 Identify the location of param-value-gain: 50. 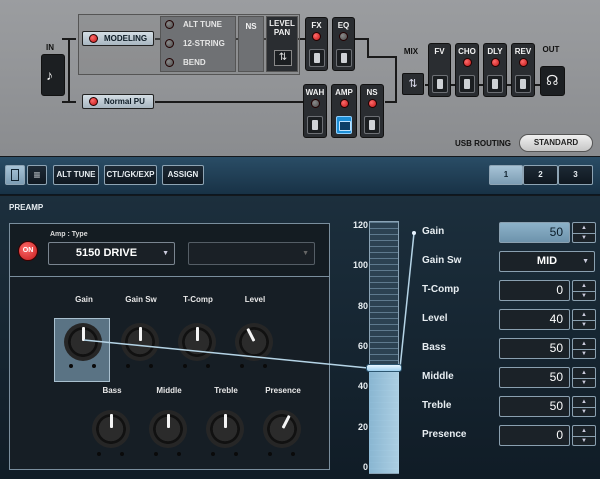
(534, 232).